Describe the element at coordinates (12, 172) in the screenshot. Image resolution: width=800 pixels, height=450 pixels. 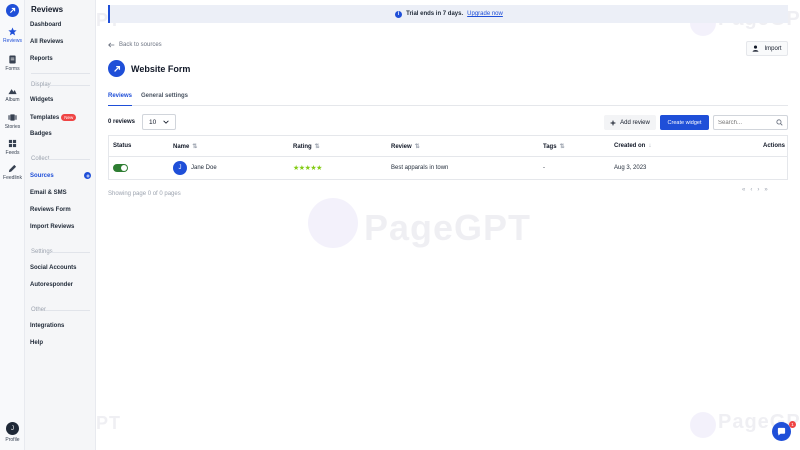
I see `rail-item-feedlink: Feedlink` at that location.